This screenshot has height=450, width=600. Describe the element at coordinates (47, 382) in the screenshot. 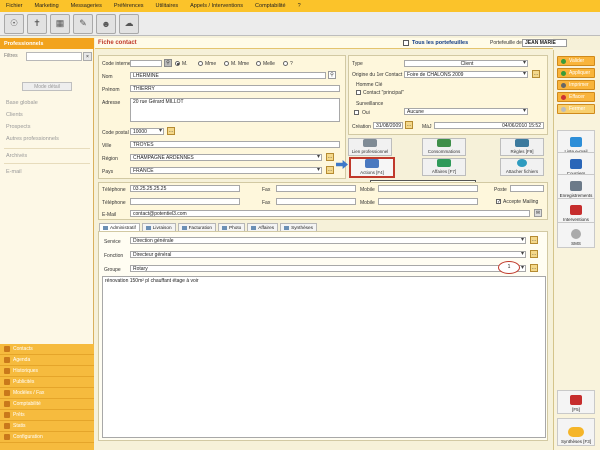

I see `module-publicites: Publicités` at that location.